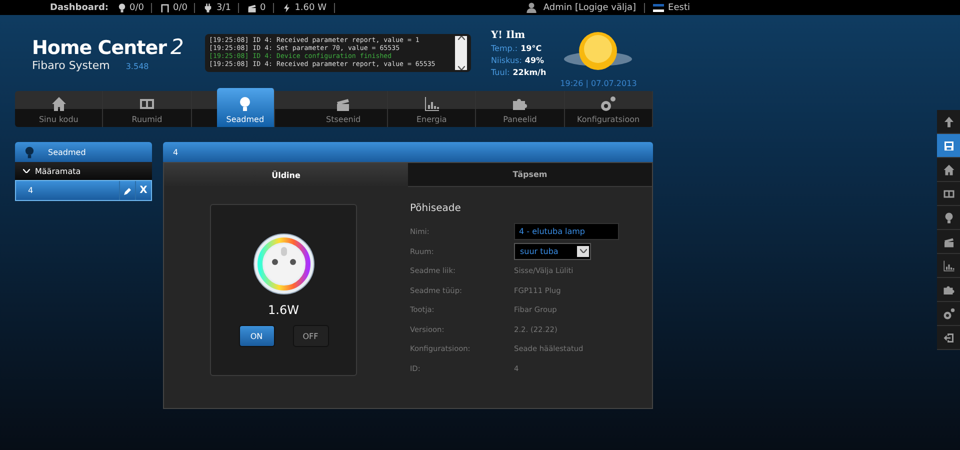 The image size is (960, 450). What do you see at coordinates (175, 152) in the screenshot?
I see `panel-title: 4` at bounding box center [175, 152].